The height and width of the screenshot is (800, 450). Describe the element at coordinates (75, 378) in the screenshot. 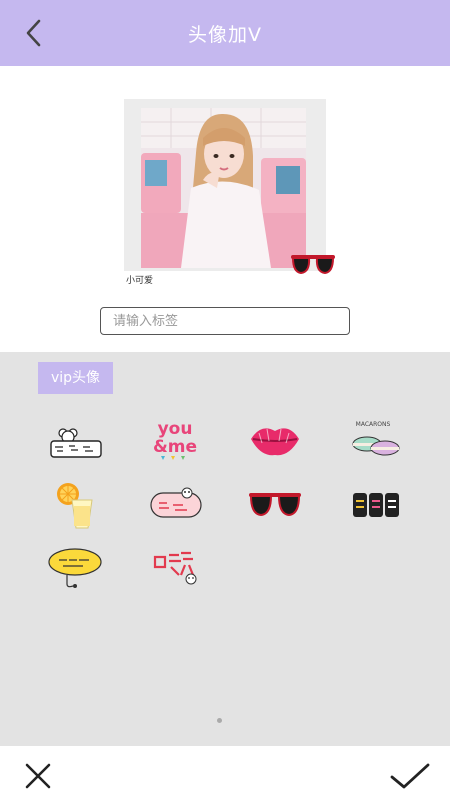

I see `tab-vip-avatar: vip头像` at that location.